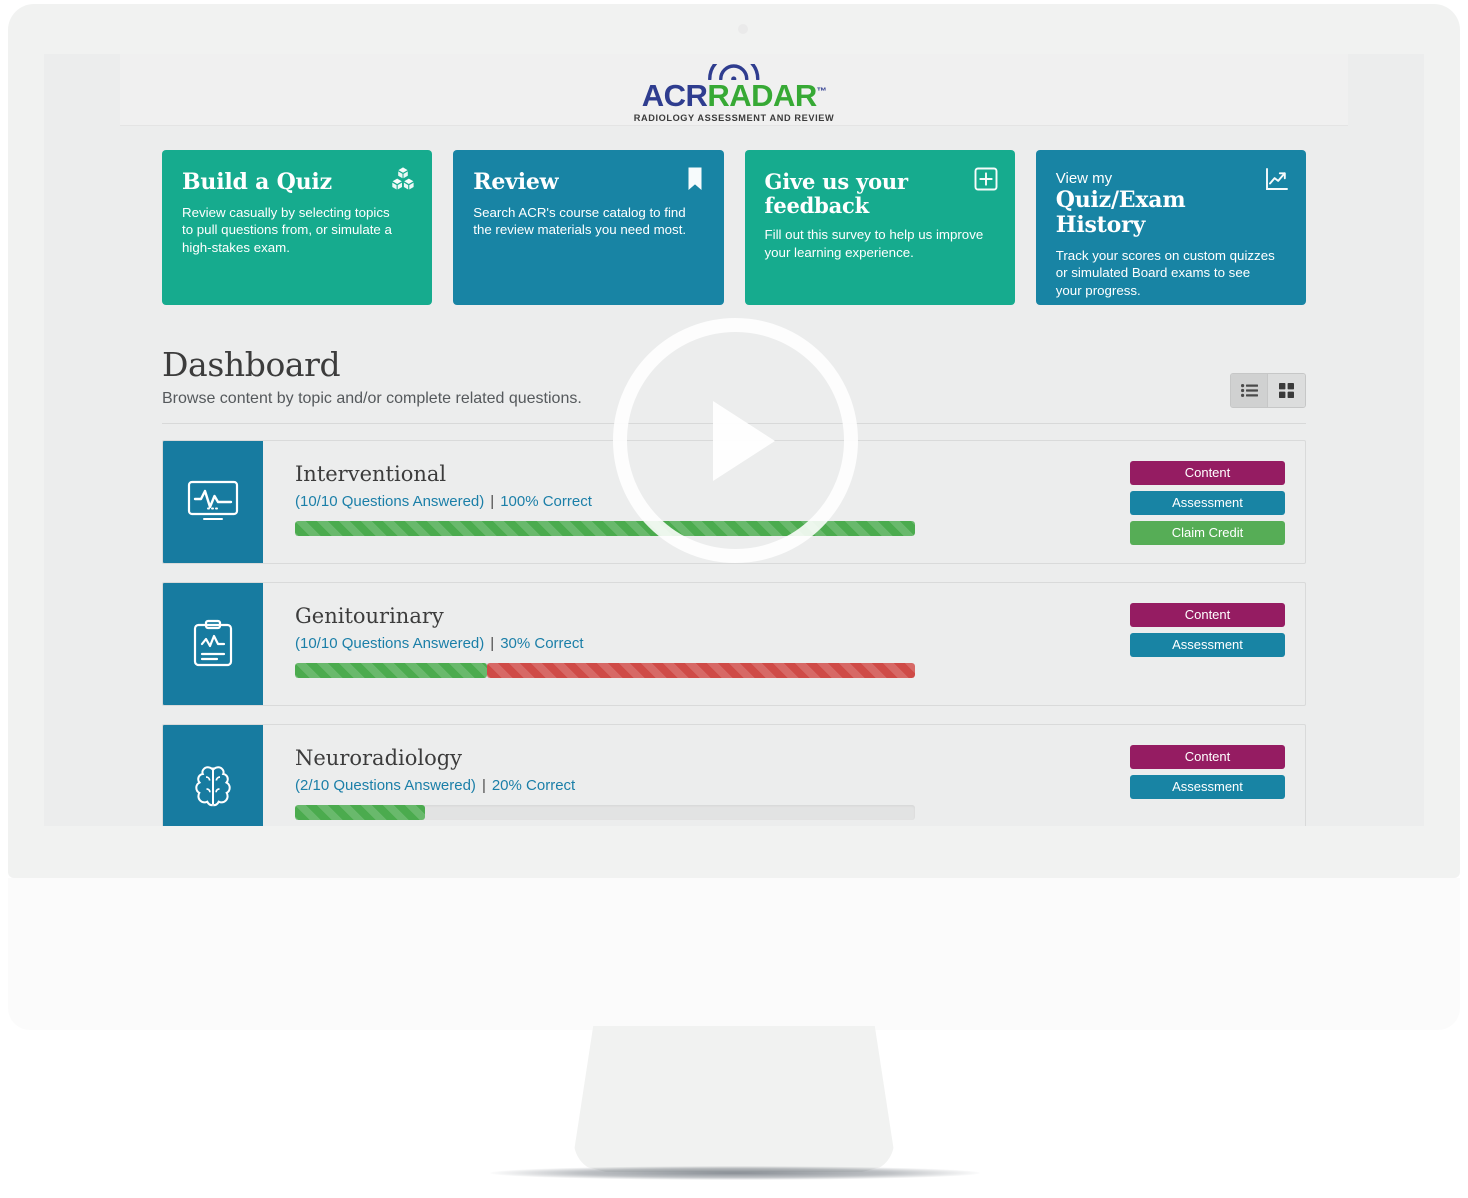 This screenshot has height=1198, width=1468. Describe the element at coordinates (542, 644) in the screenshot. I see `percent-correct: 30% Correct` at that location.